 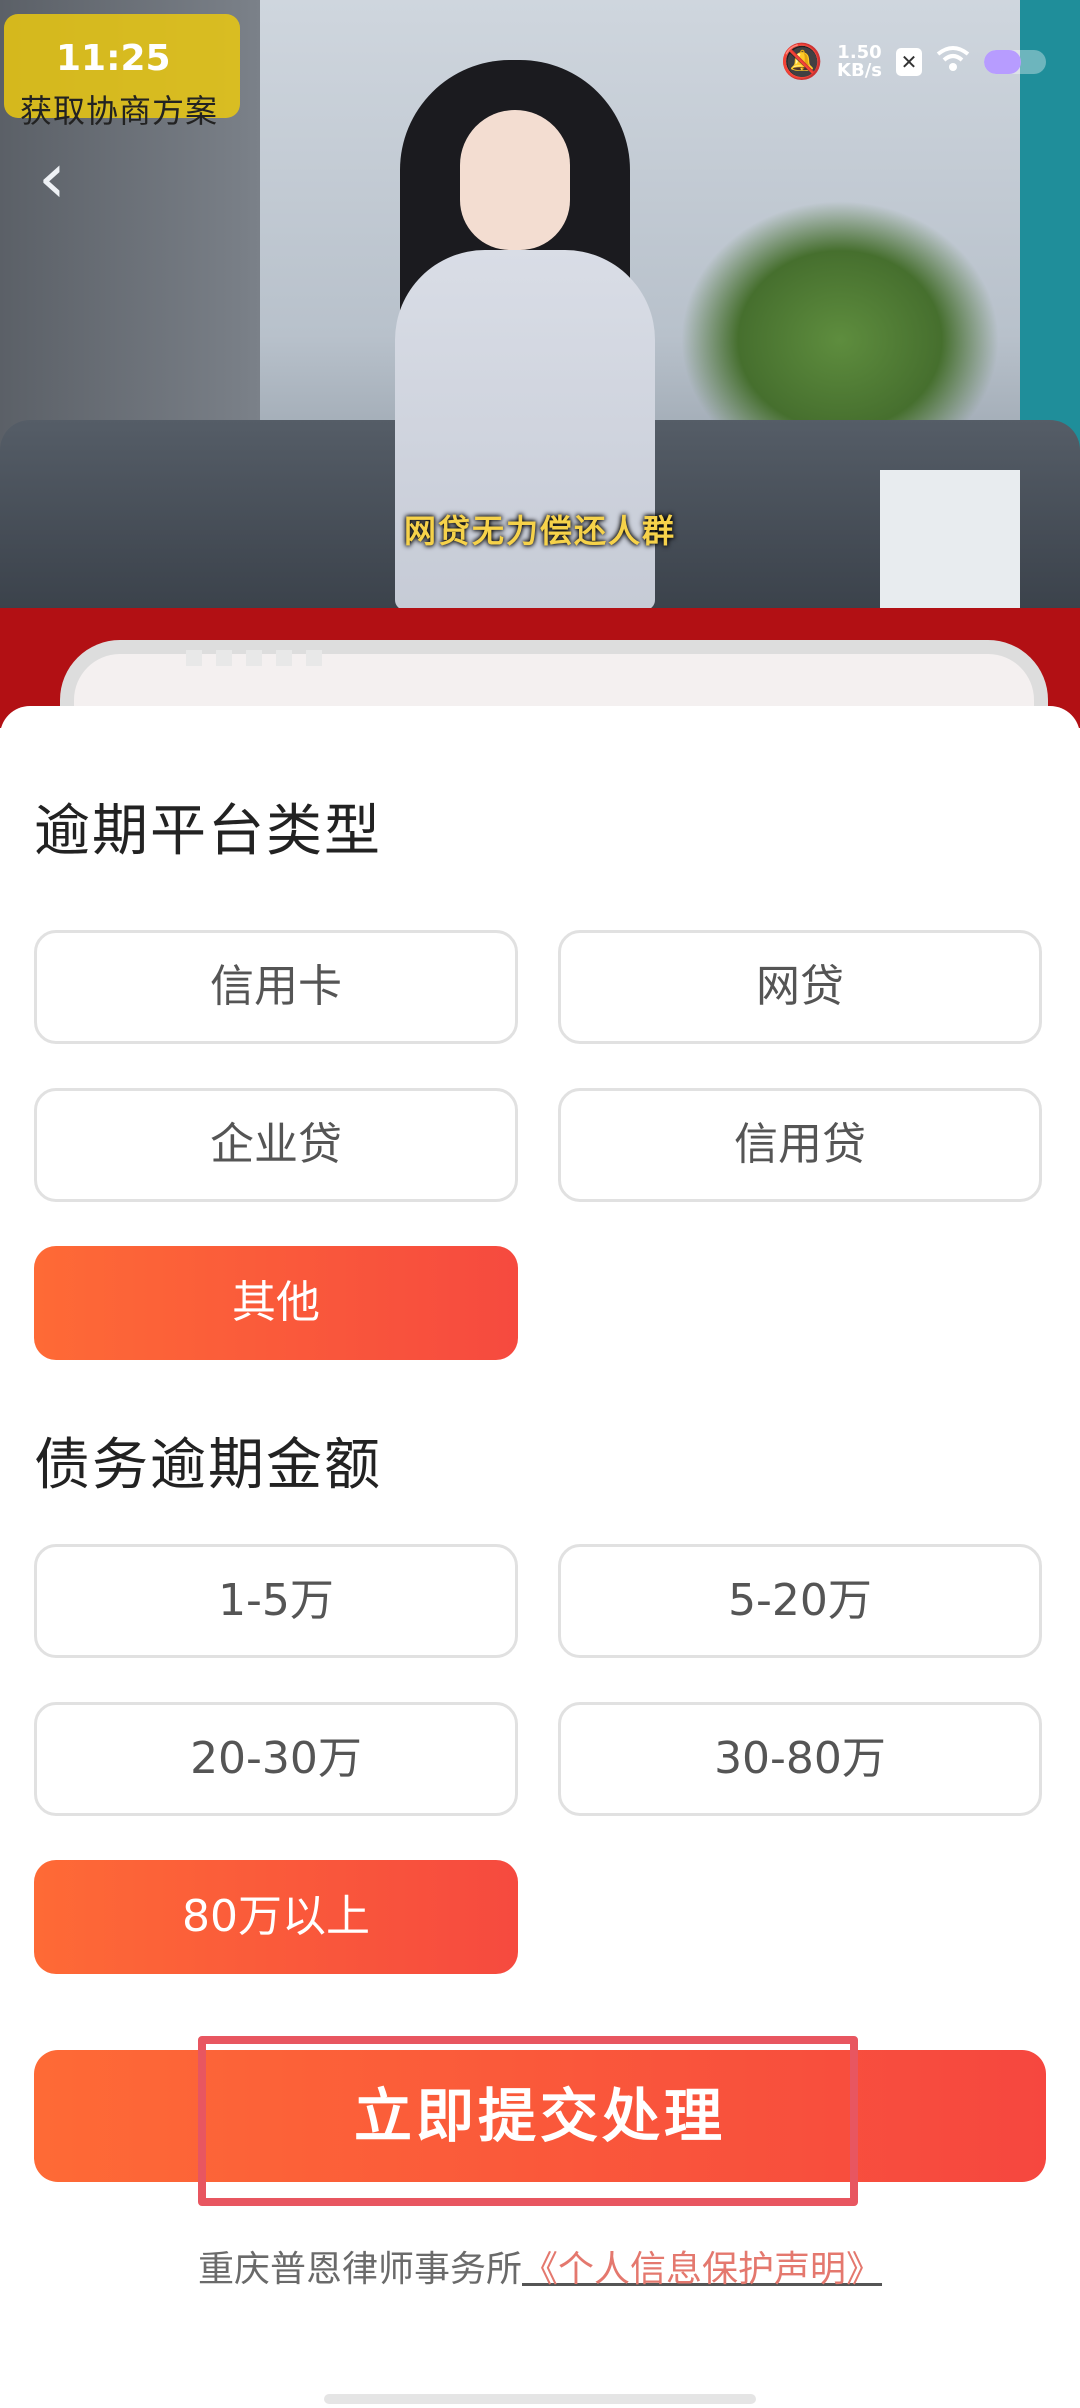 I want to click on mute-bell-icon: 🔕, so click(x=802, y=62).